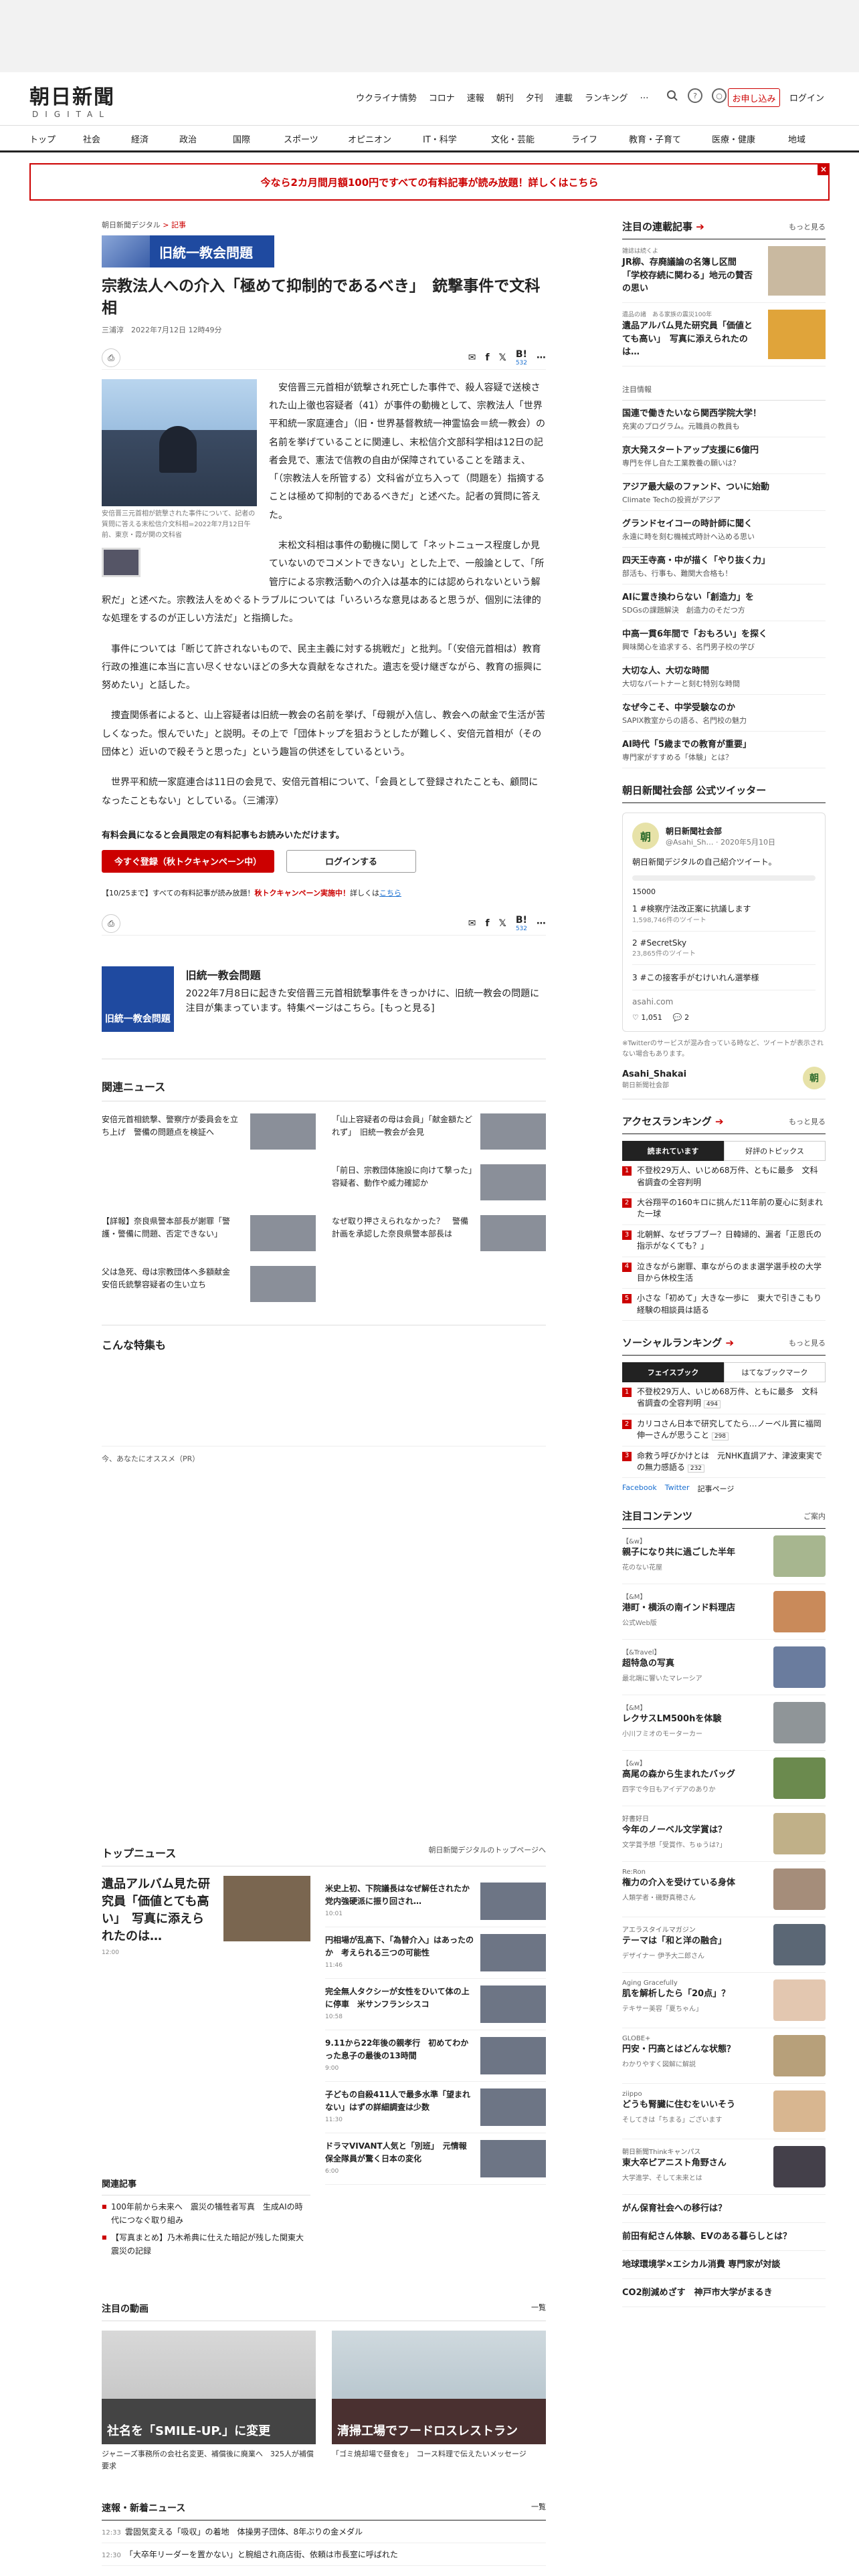  I want to click on rank-more-link: もっと見る, so click(808, 1121).